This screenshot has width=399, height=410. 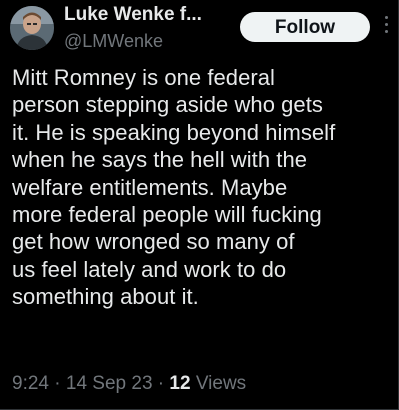 What do you see at coordinates (221, 383) in the screenshot?
I see `views-label: Views` at bounding box center [221, 383].